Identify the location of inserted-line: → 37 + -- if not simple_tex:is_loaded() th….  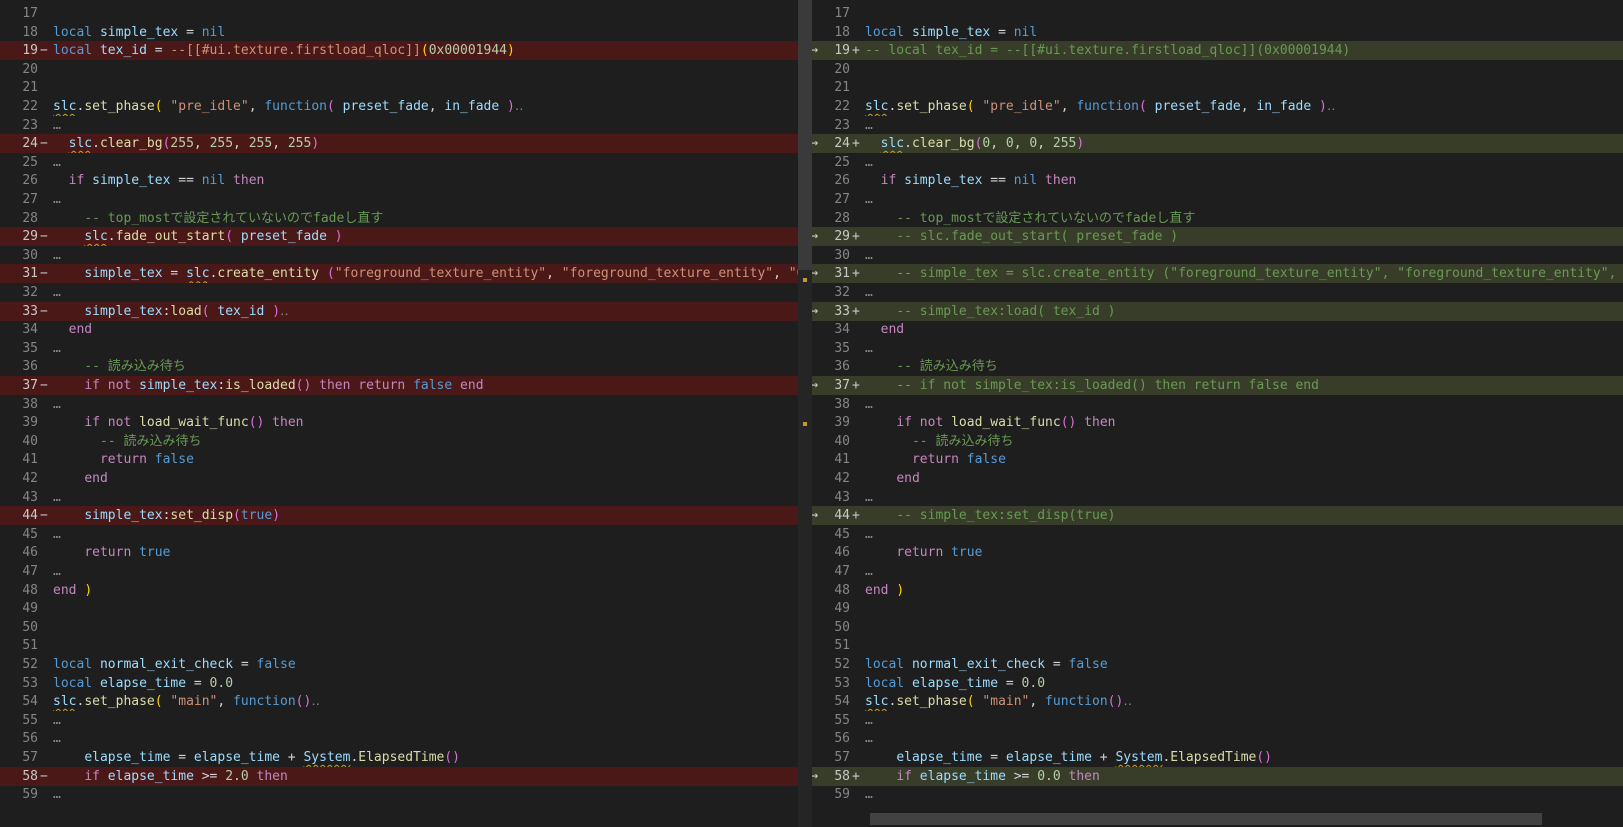
(1217, 385).